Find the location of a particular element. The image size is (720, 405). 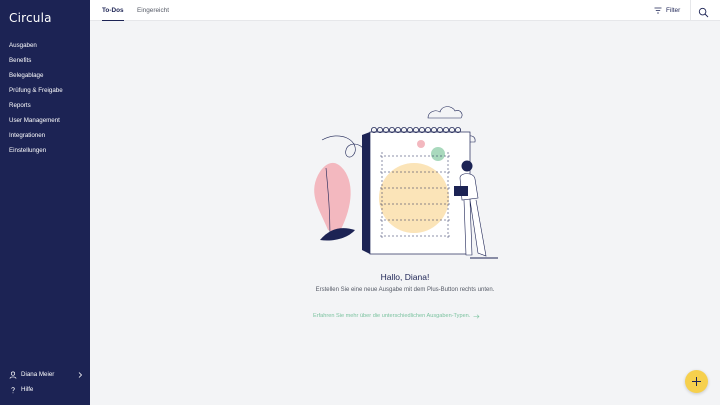

sidebar-item-reports: Reports is located at coordinates (36, 105).